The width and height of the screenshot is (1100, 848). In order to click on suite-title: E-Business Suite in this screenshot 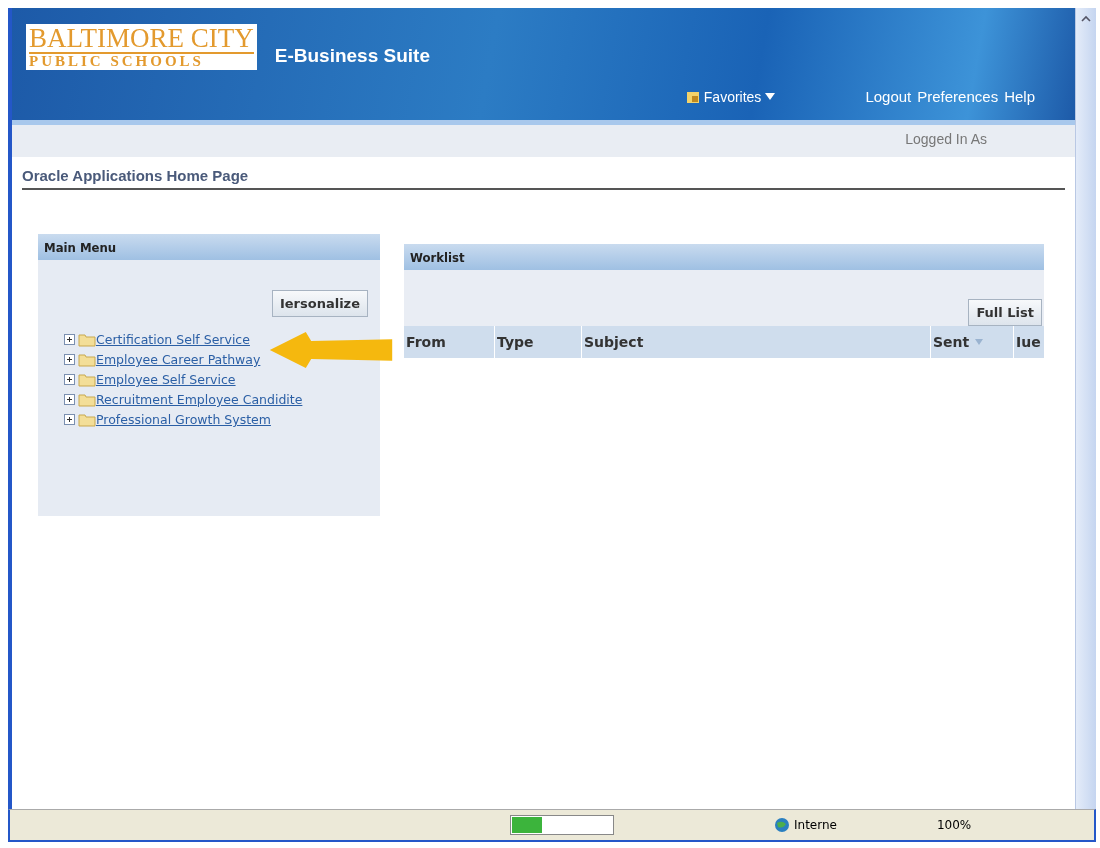, I will do `click(352, 56)`.